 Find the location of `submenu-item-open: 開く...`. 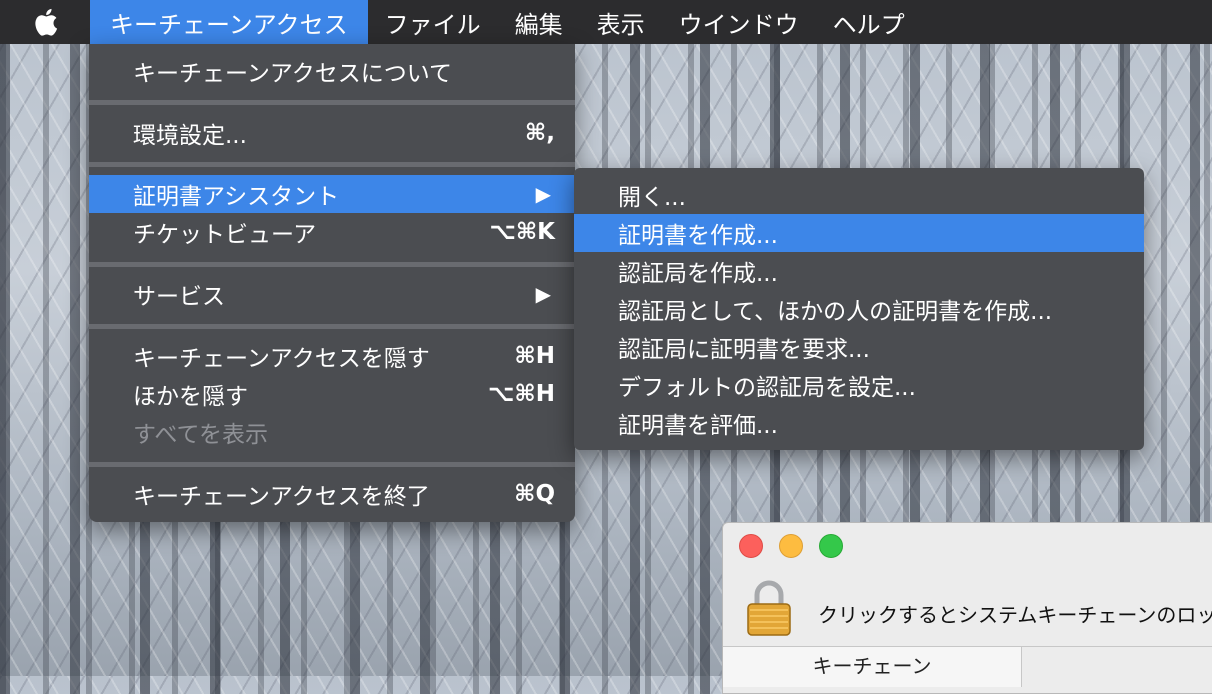

submenu-item-open: 開く... is located at coordinates (859, 195).